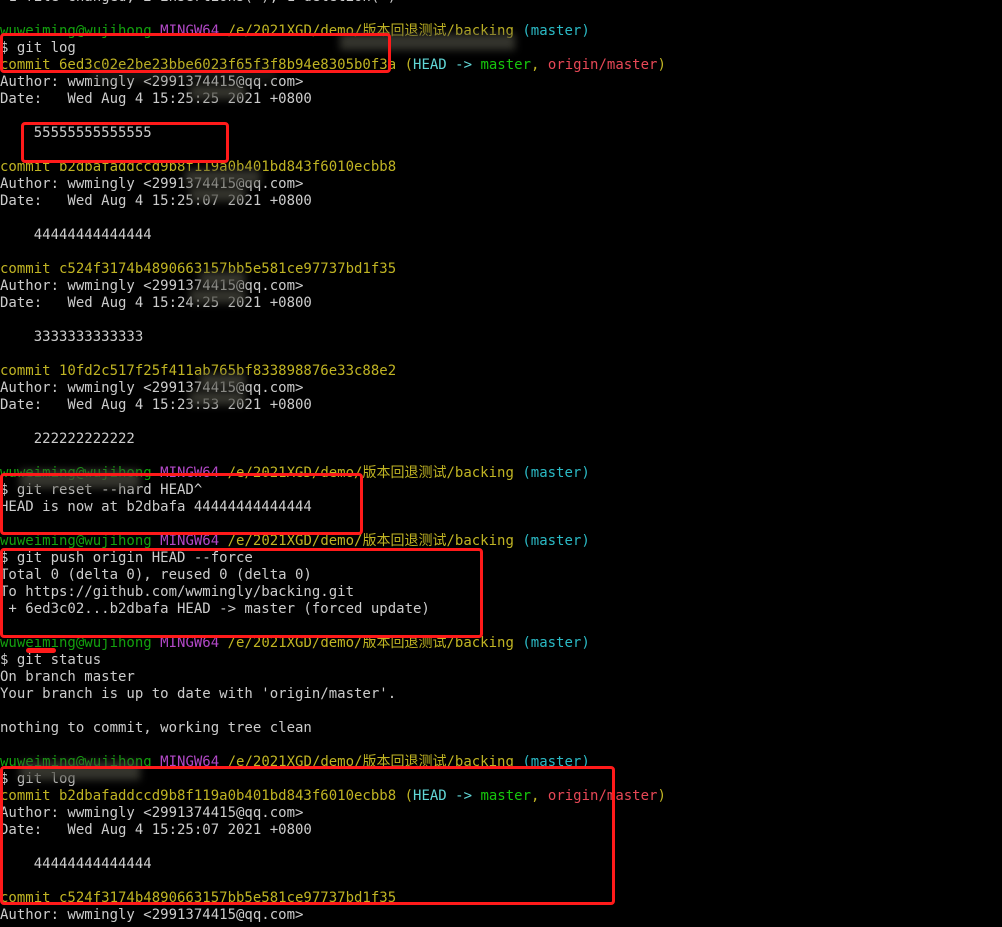 The height and width of the screenshot is (927, 1002). Describe the element at coordinates (156, 575) in the screenshot. I see `terminal-text-segment: Total 0 (delta 0), reused 0 (delta 0)` at that location.